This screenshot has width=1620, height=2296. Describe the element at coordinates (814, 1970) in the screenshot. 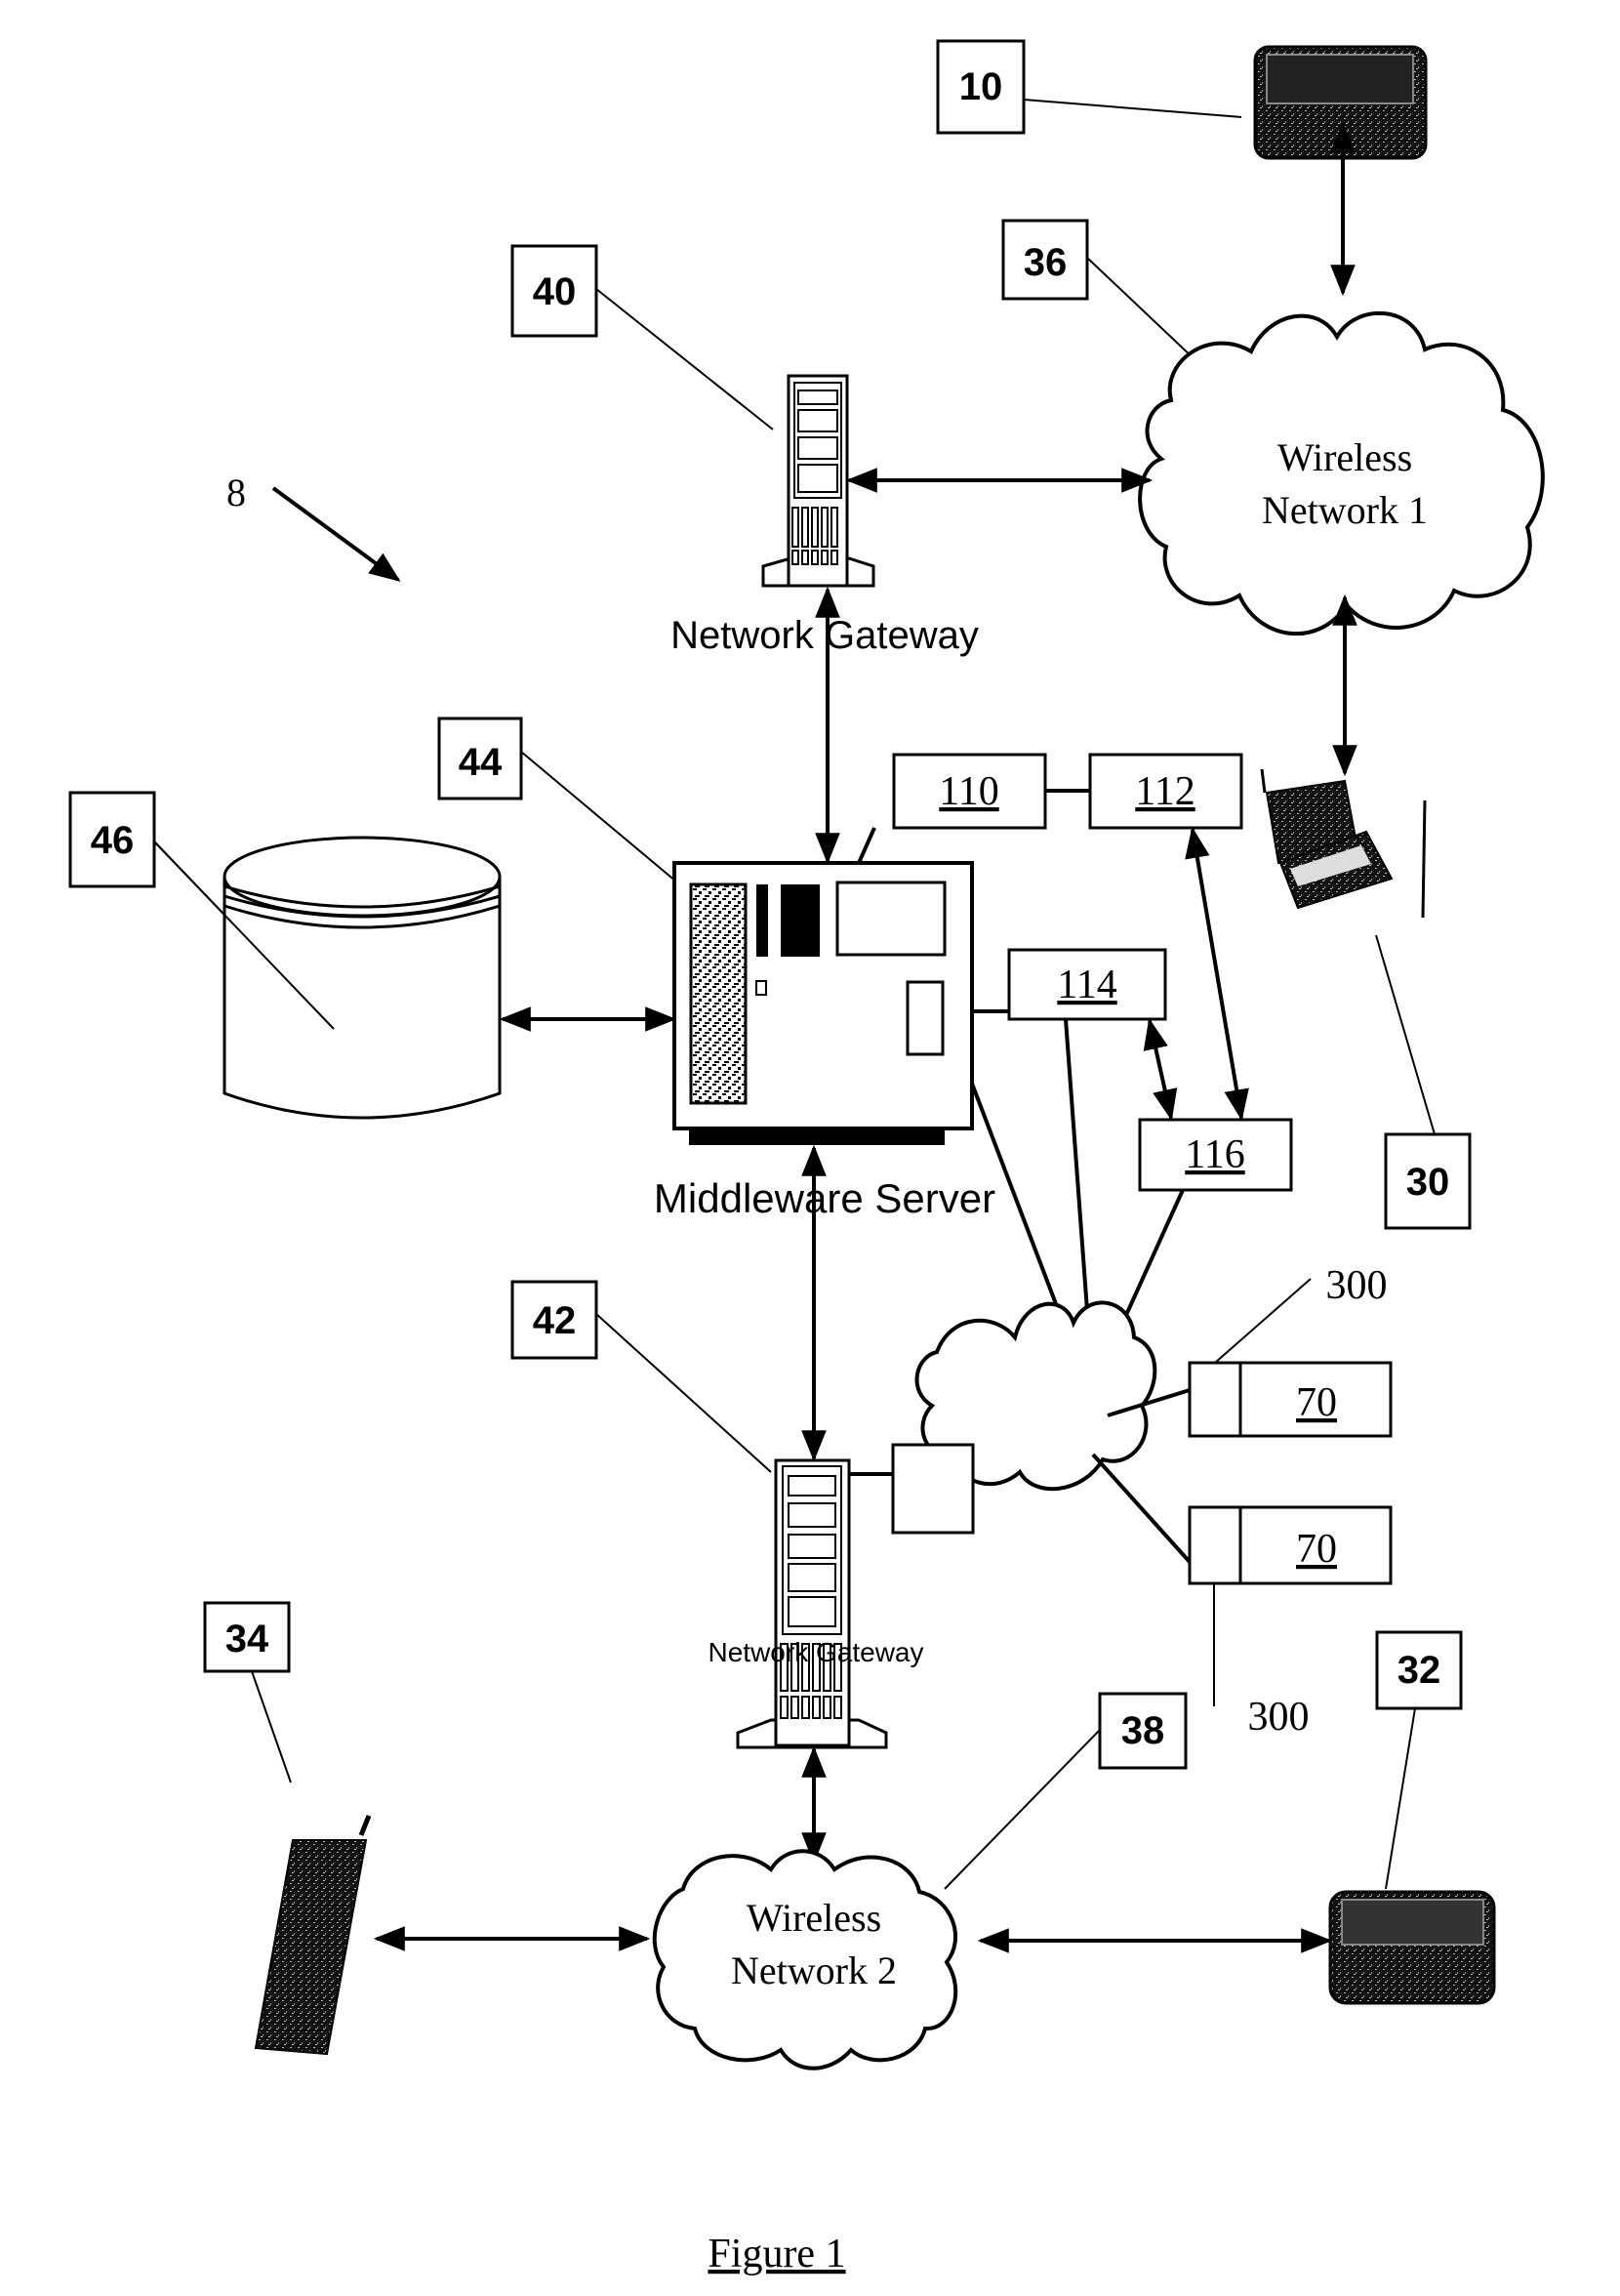

I see `wn2-line2: Network 2` at that location.